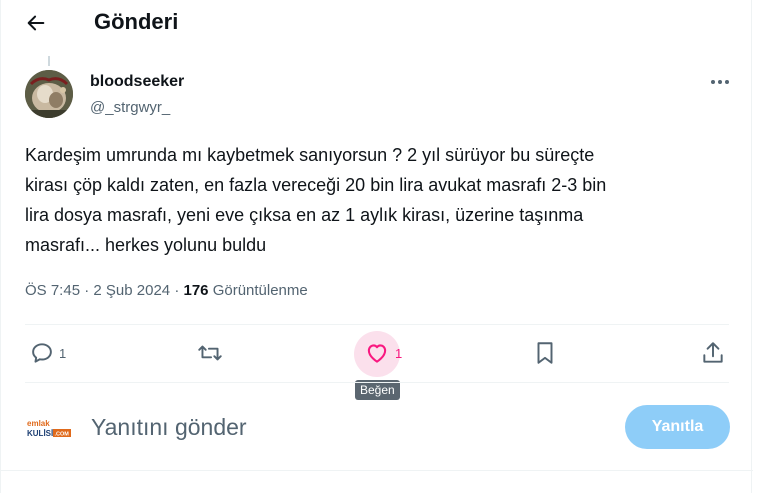  Describe the element at coordinates (377, 23) in the screenshot. I see `page-header: Gönderi` at that location.